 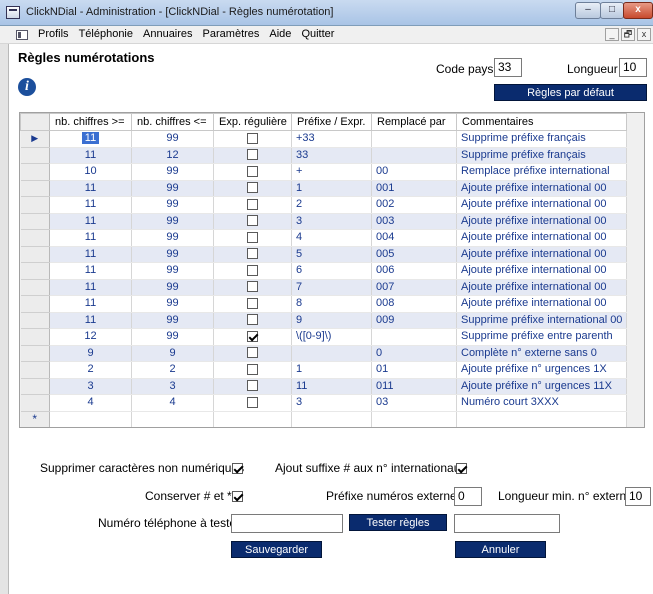 What do you see at coordinates (331, 254) in the screenshot?
I see `cell-prefix: 5` at bounding box center [331, 254].